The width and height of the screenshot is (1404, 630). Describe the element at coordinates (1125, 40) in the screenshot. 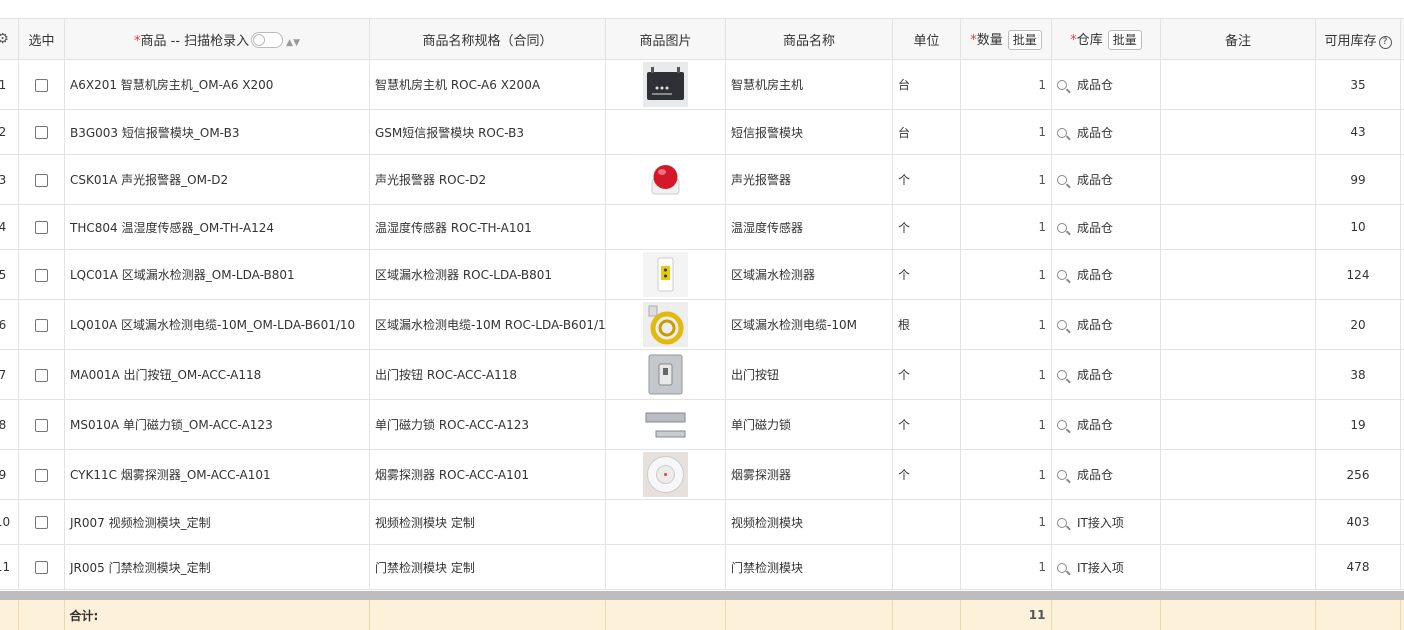

I see `warehouse-batch-button: 批量` at that location.